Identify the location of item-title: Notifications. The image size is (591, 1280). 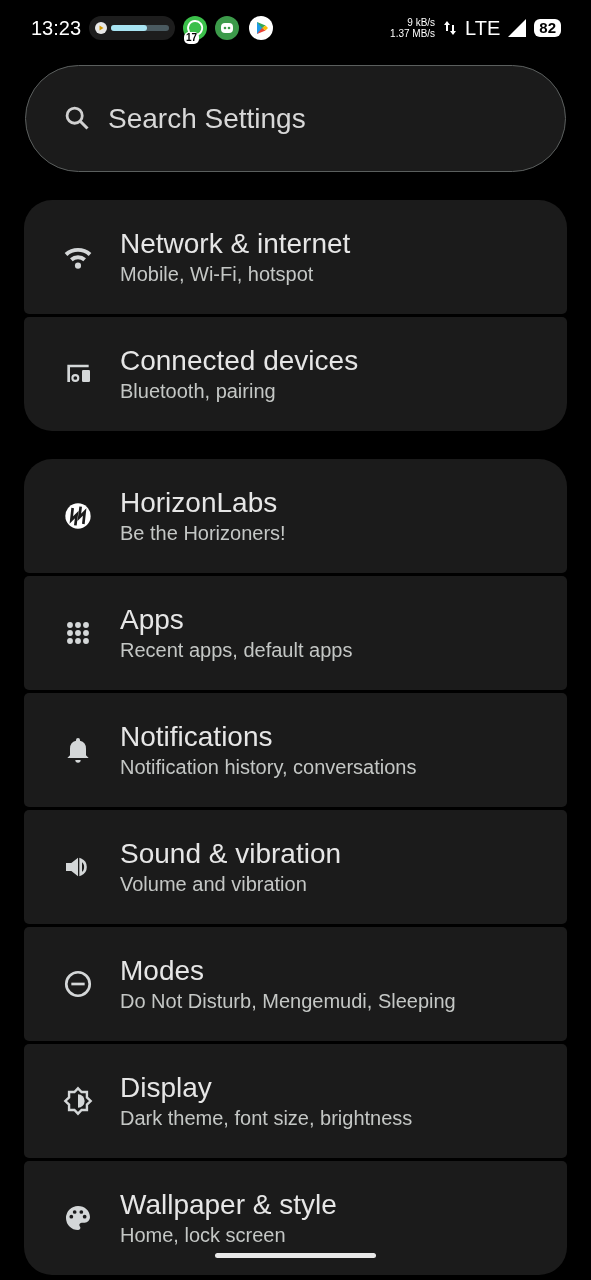
(197, 737).